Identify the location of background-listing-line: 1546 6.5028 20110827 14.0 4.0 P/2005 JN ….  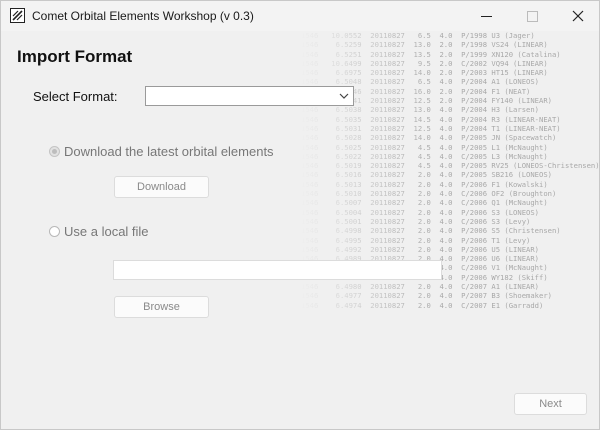
(429, 138).